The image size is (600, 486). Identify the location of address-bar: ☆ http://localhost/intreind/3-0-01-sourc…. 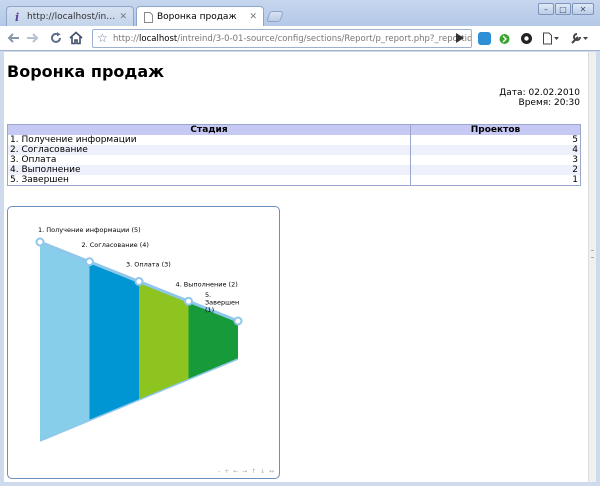
(282, 38).